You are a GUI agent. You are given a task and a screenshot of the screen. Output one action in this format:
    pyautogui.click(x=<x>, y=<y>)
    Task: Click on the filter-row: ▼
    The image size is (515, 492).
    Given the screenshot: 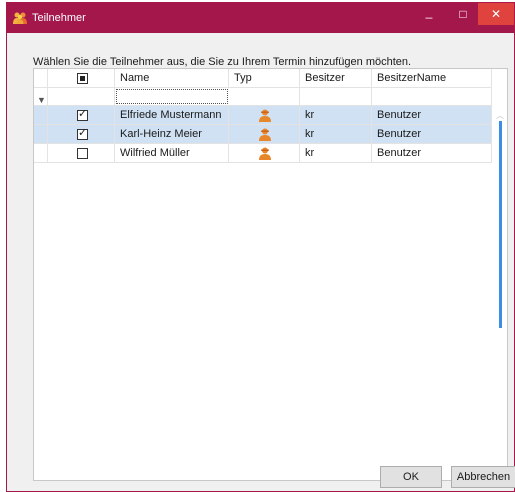 What is the action you would take?
    pyautogui.click(x=263, y=97)
    